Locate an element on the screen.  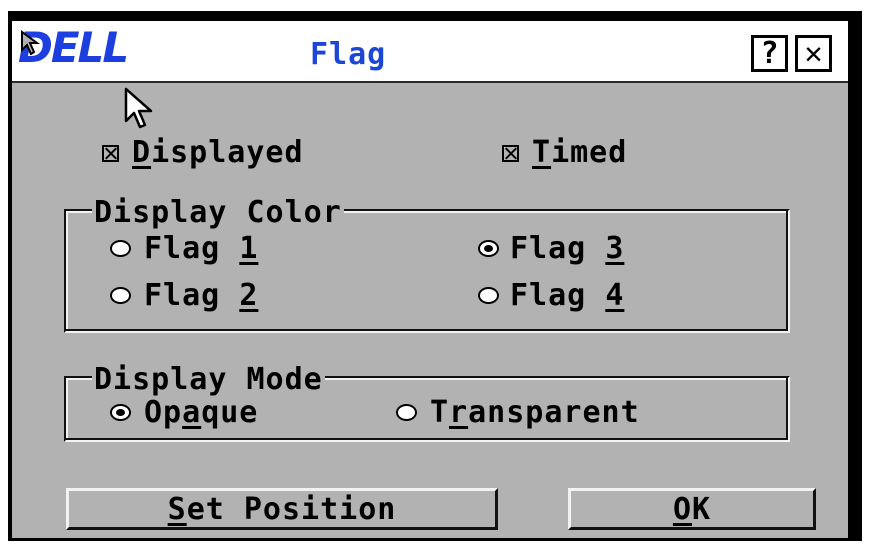
timed-label: Timed is located at coordinates (579, 153).